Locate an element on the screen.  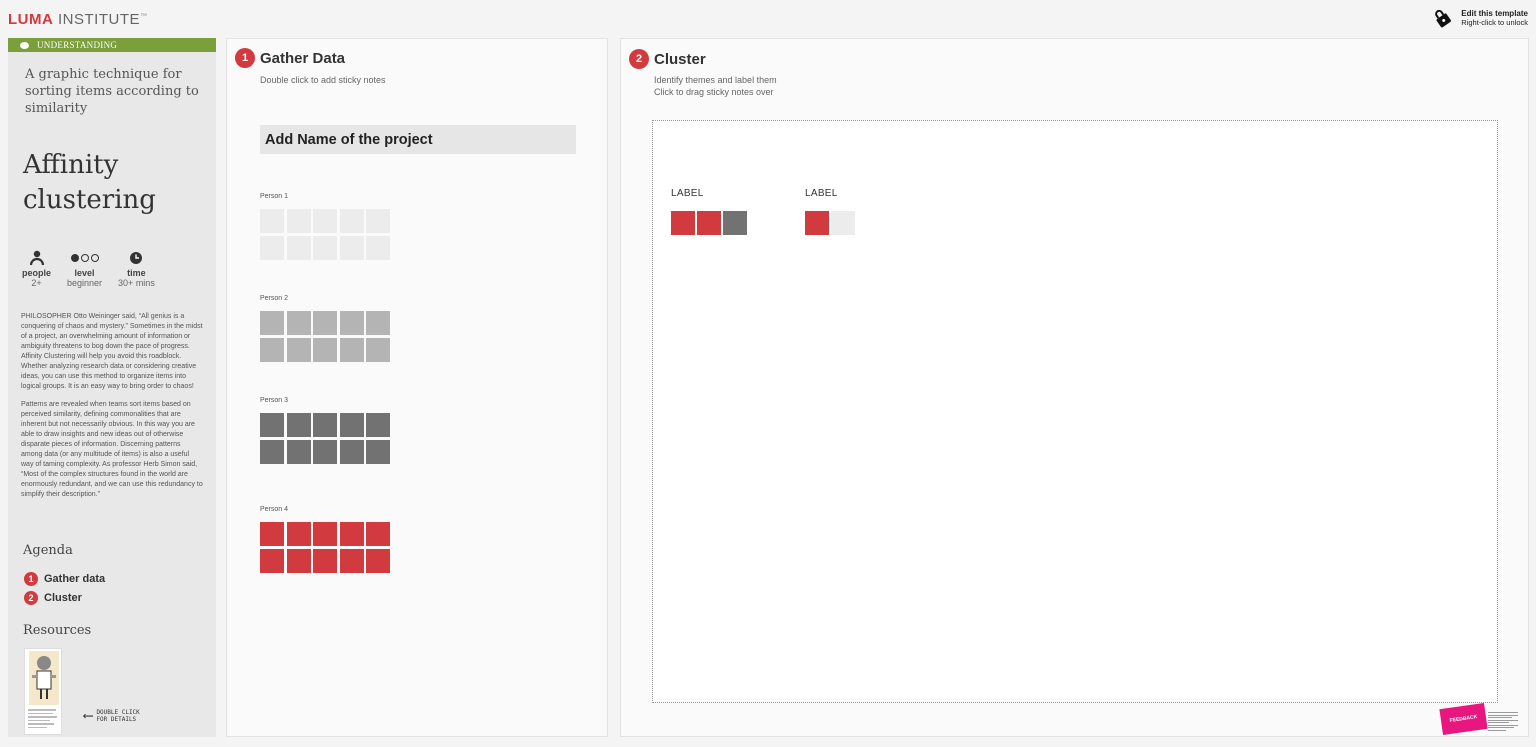
category-label: UNDERSTANDING is located at coordinates (77, 45).